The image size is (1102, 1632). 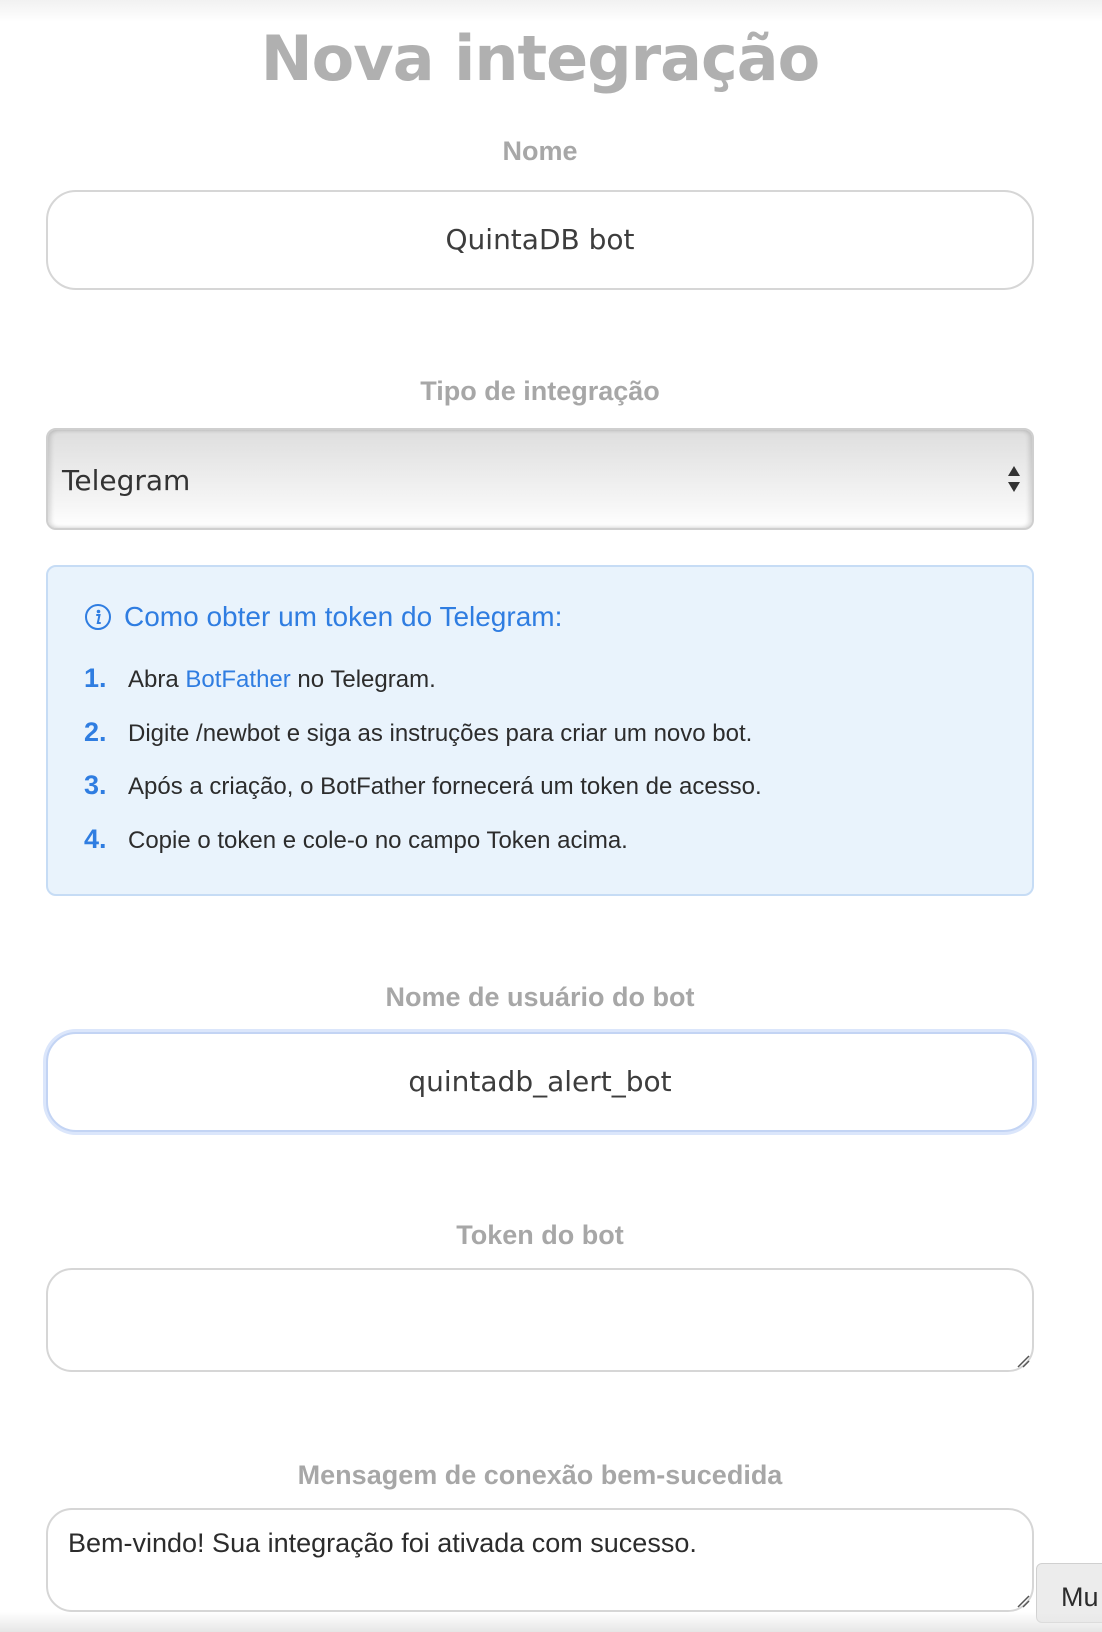 What do you see at coordinates (98, 617) in the screenshot?
I see `info-circle-icon` at bounding box center [98, 617].